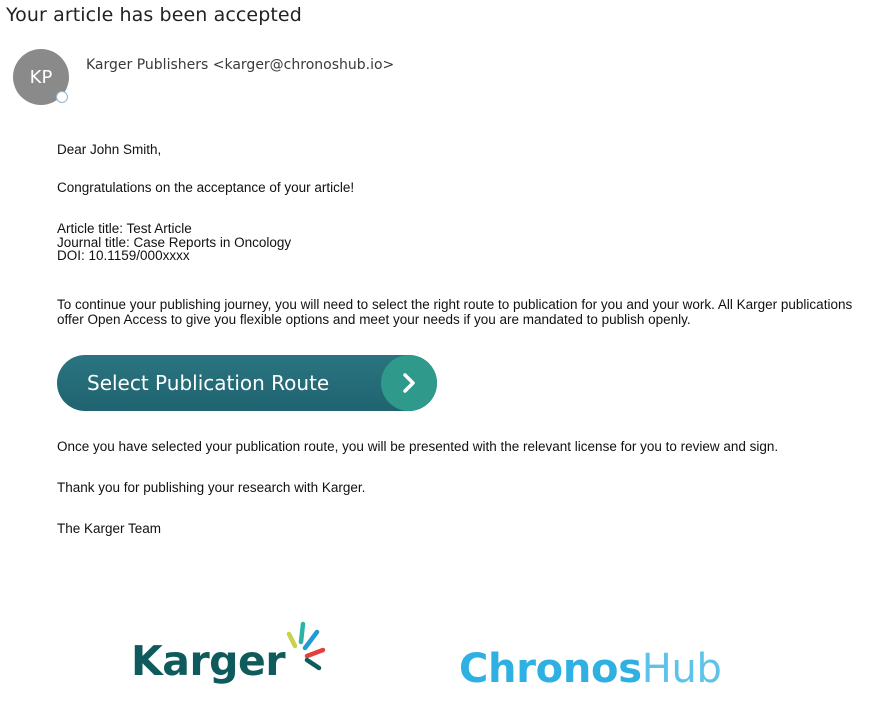 The image size is (874, 721). I want to click on chevron-circle, so click(409, 383).